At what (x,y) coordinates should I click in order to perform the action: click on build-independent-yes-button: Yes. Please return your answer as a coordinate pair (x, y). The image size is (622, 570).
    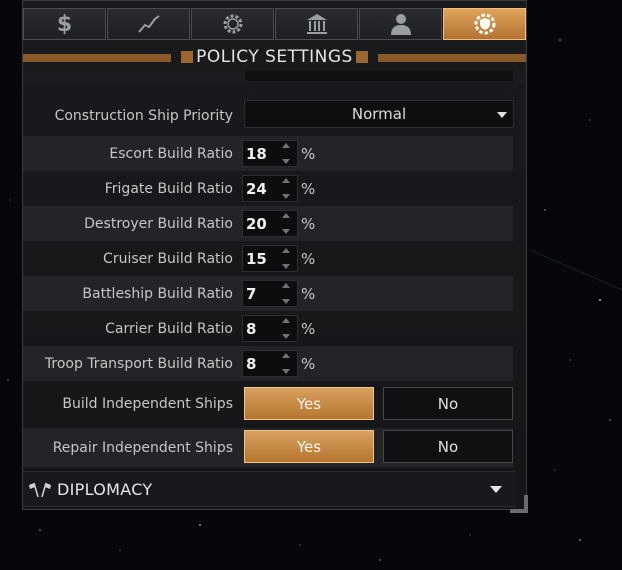
    Looking at the image, I should click on (309, 403).